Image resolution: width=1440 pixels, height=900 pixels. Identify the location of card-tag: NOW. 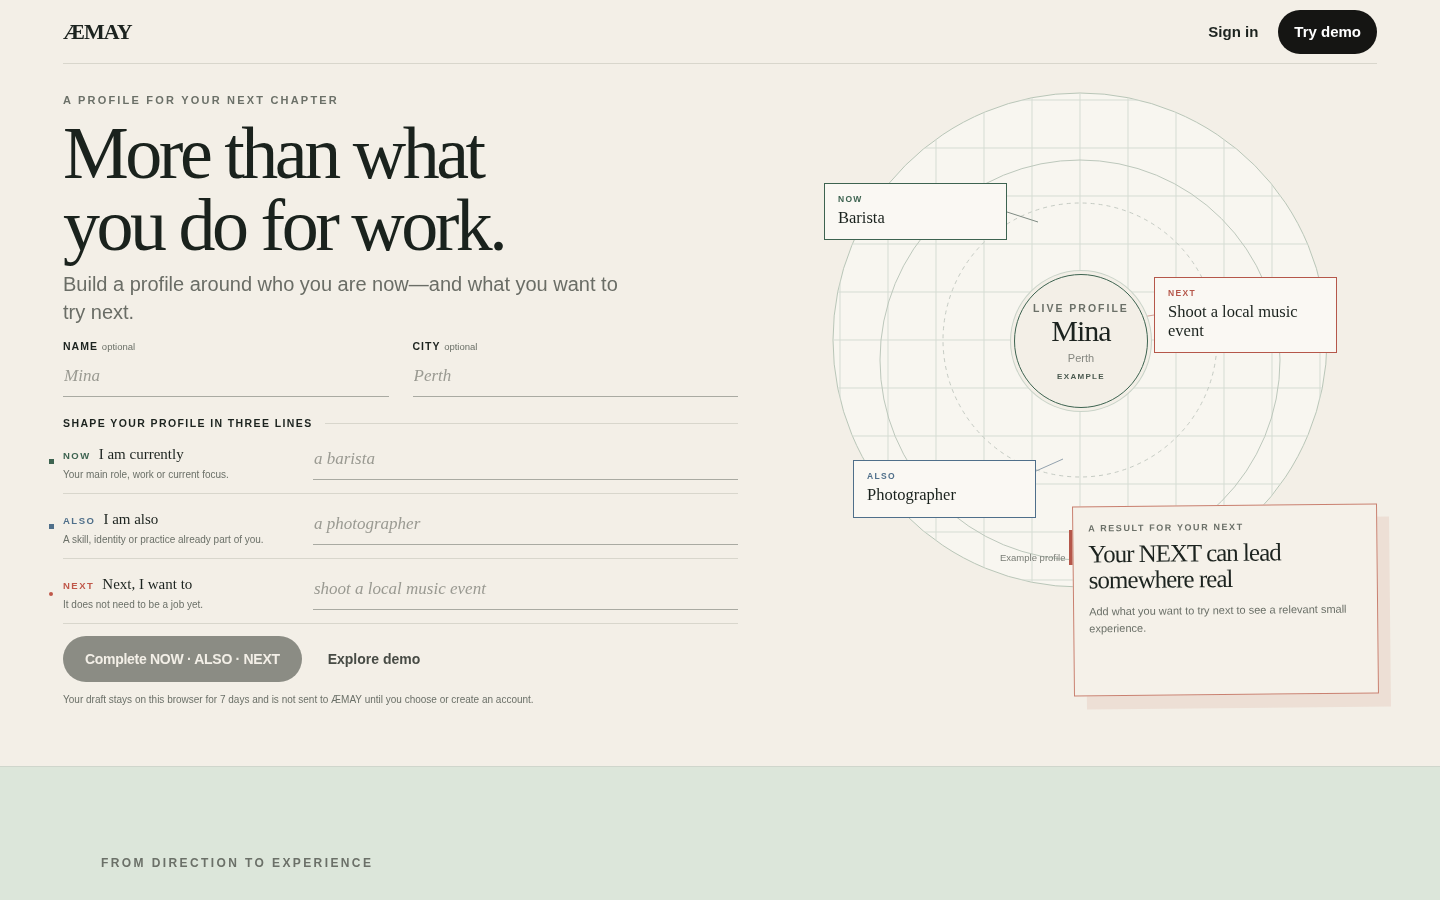
(915, 199).